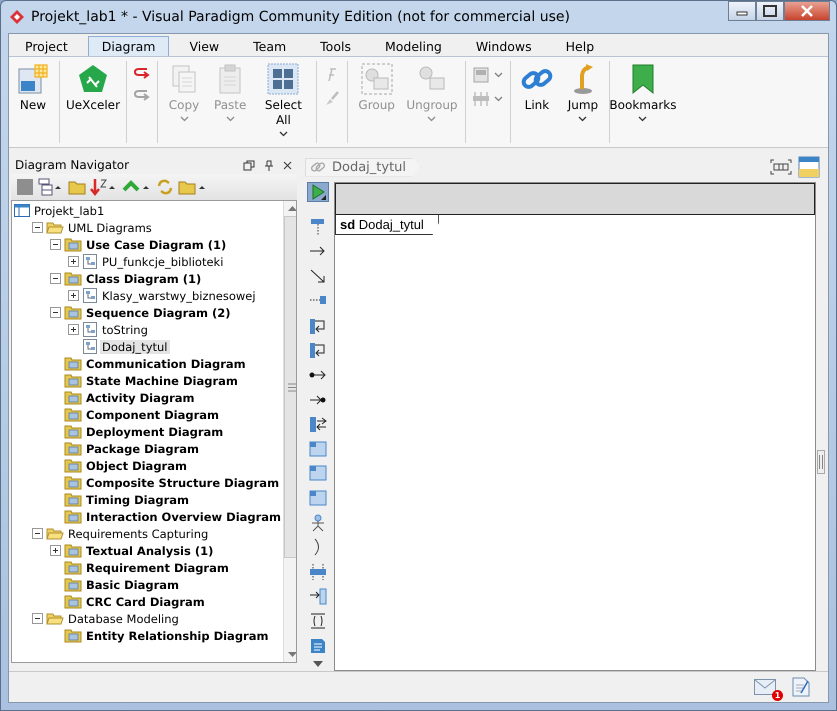 This screenshot has height=711, width=837. Describe the element at coordinates (69, 211) in the screenshot. I see `tree-item: Projekt_lab1` at that location.